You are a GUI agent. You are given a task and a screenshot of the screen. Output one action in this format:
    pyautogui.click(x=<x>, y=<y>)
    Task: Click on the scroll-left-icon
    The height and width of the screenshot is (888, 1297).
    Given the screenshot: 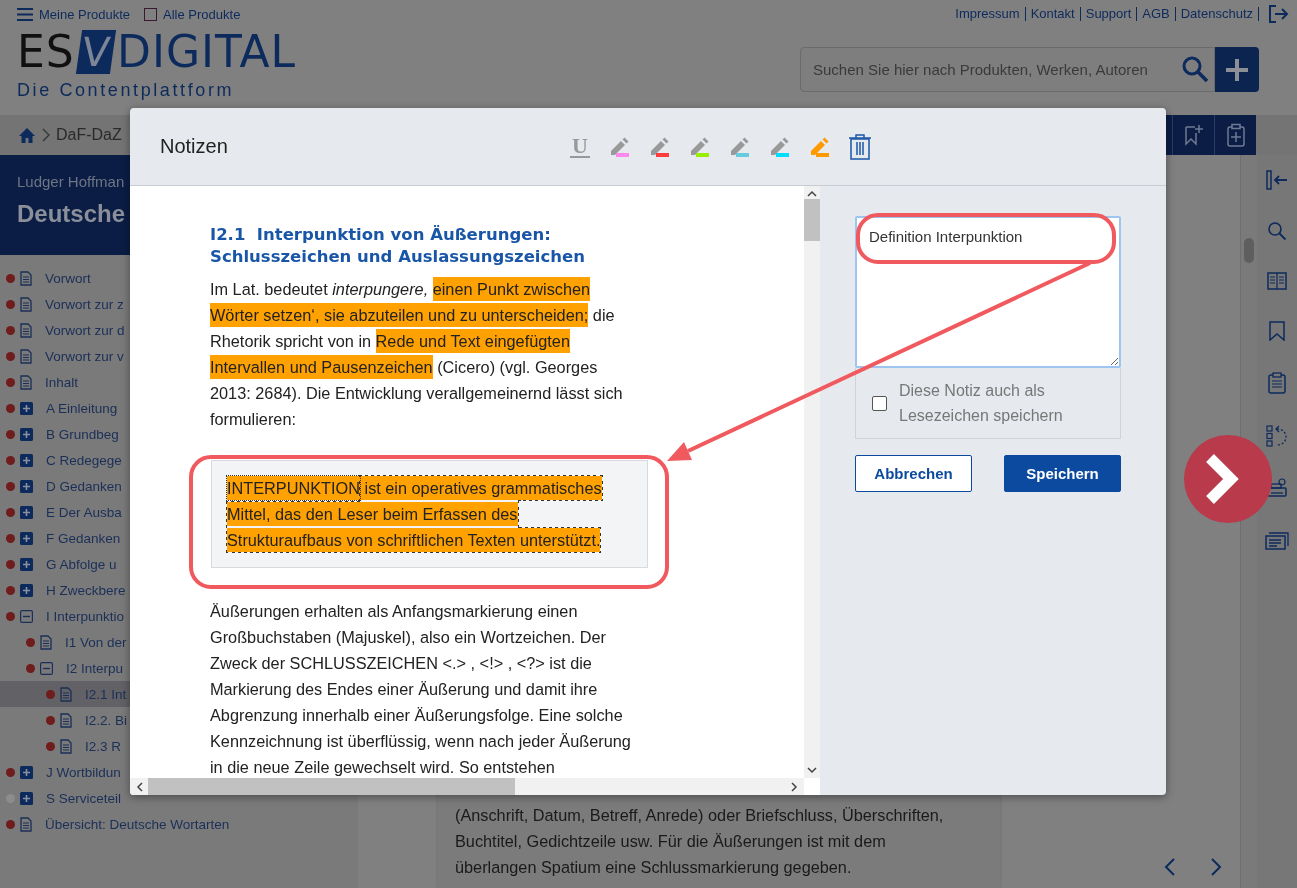 What is the action you would take?
    pyautogui.click(x=139, y=786)
    